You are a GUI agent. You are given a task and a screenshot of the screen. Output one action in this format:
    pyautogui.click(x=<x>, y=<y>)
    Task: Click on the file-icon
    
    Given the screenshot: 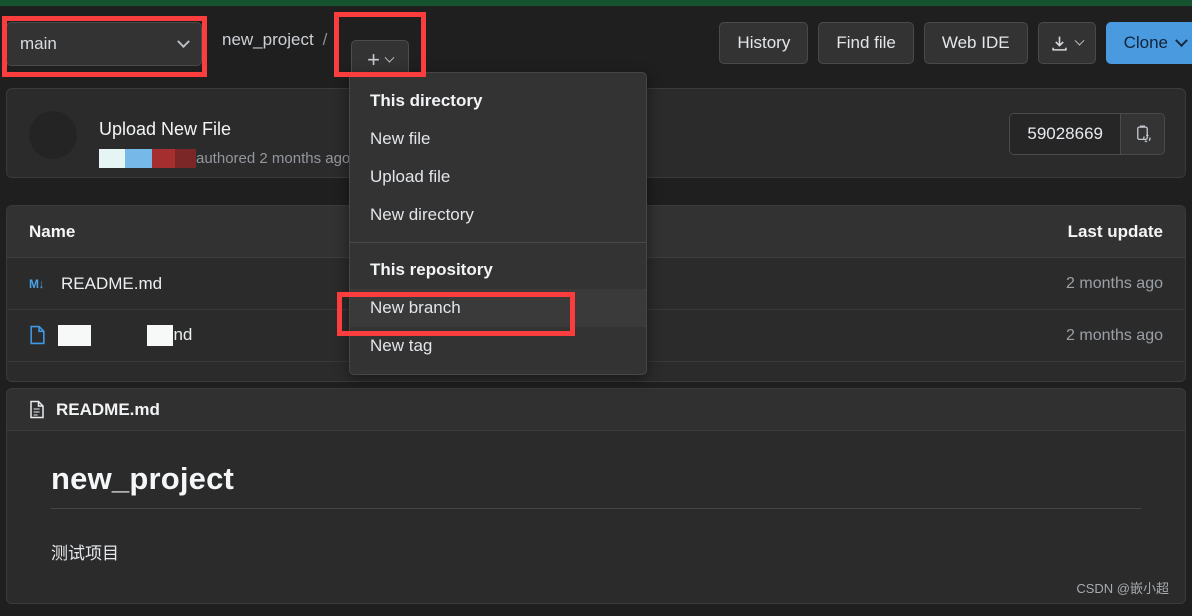 What is the action you would take?
    pyautogui.click(x=37, y=335)
    